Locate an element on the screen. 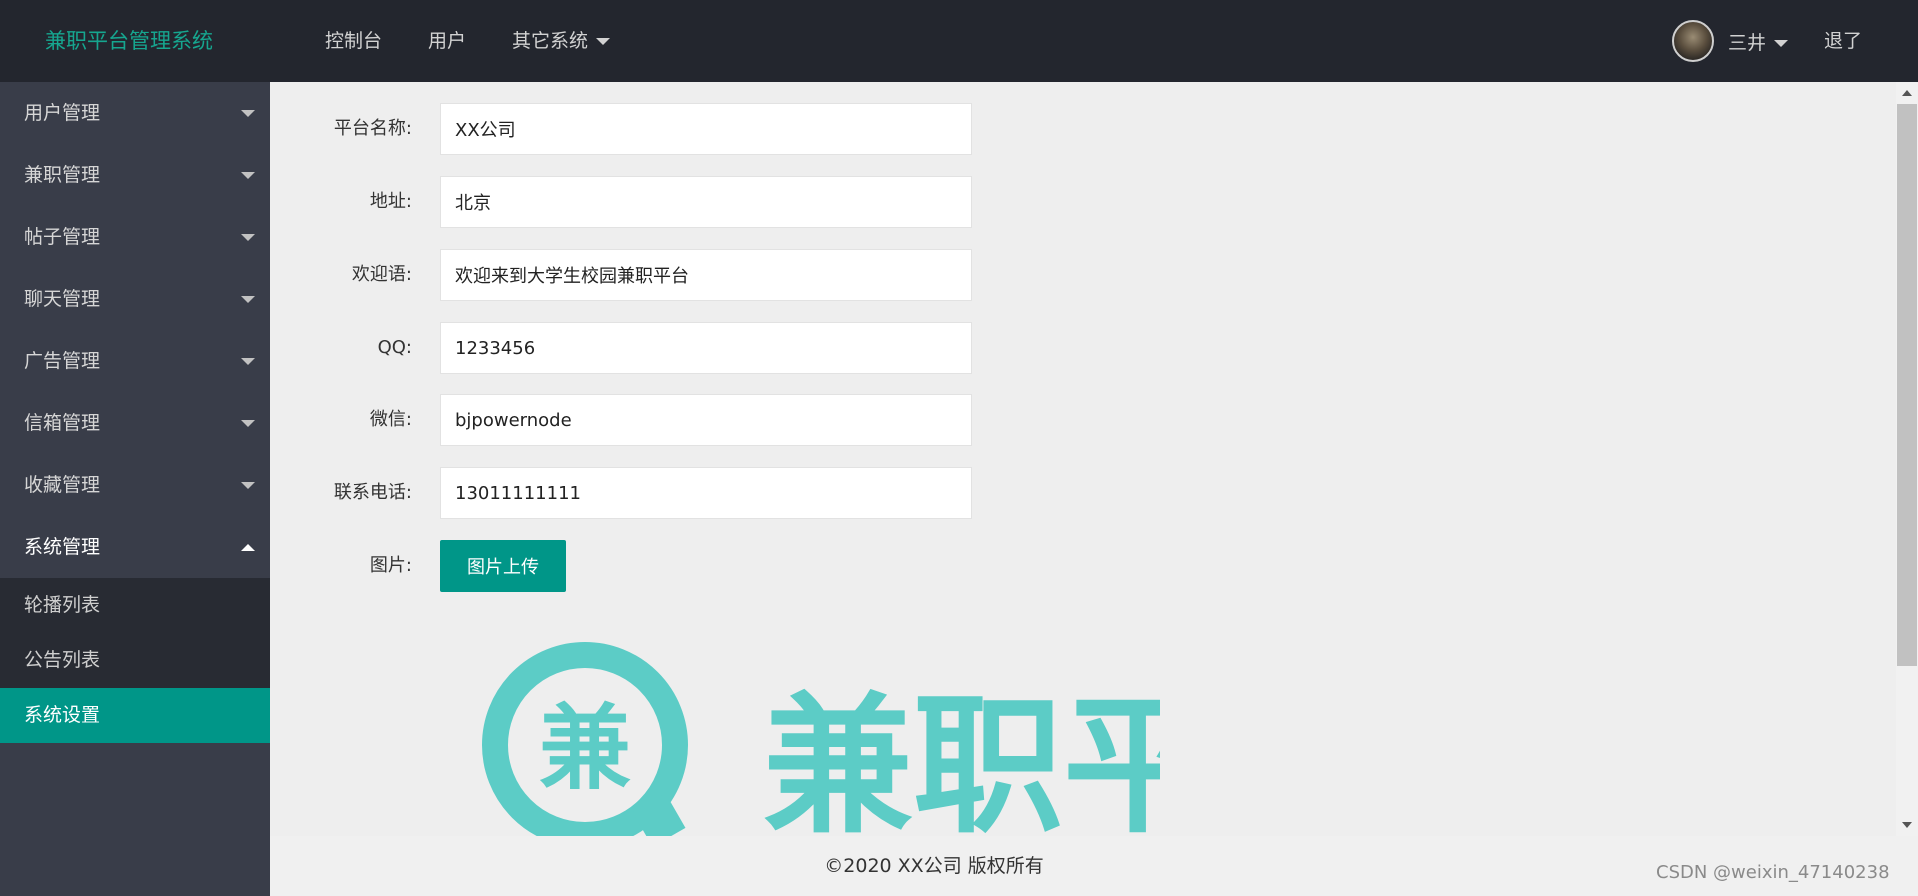  page-footer: ©2020 XX公司 版权所有 is located at coordinates (1084, 866).